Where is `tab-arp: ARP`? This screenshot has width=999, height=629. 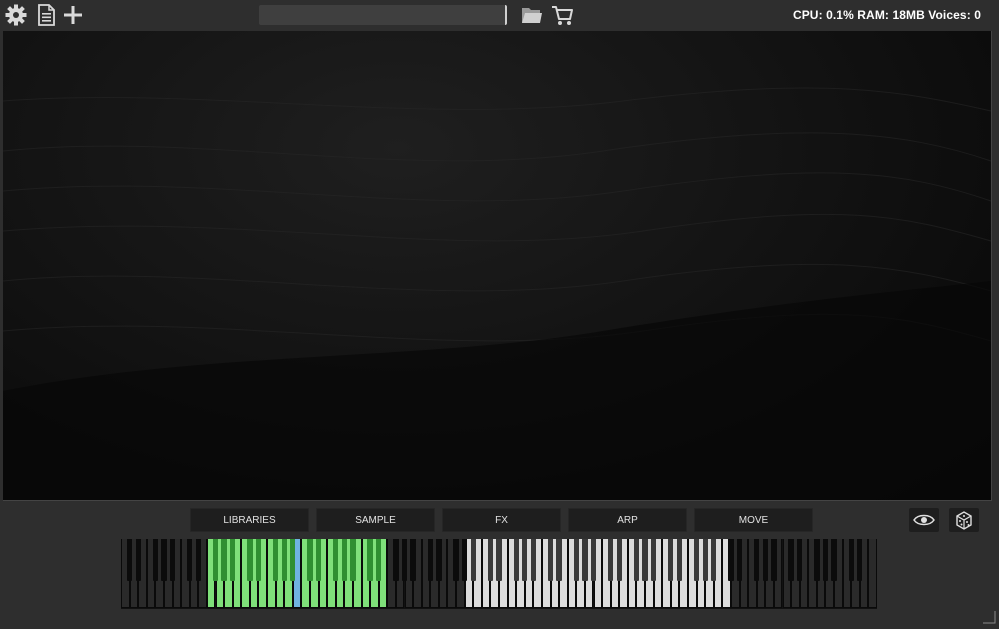
tab-arp: ARP is located at coordinates (627, 520).